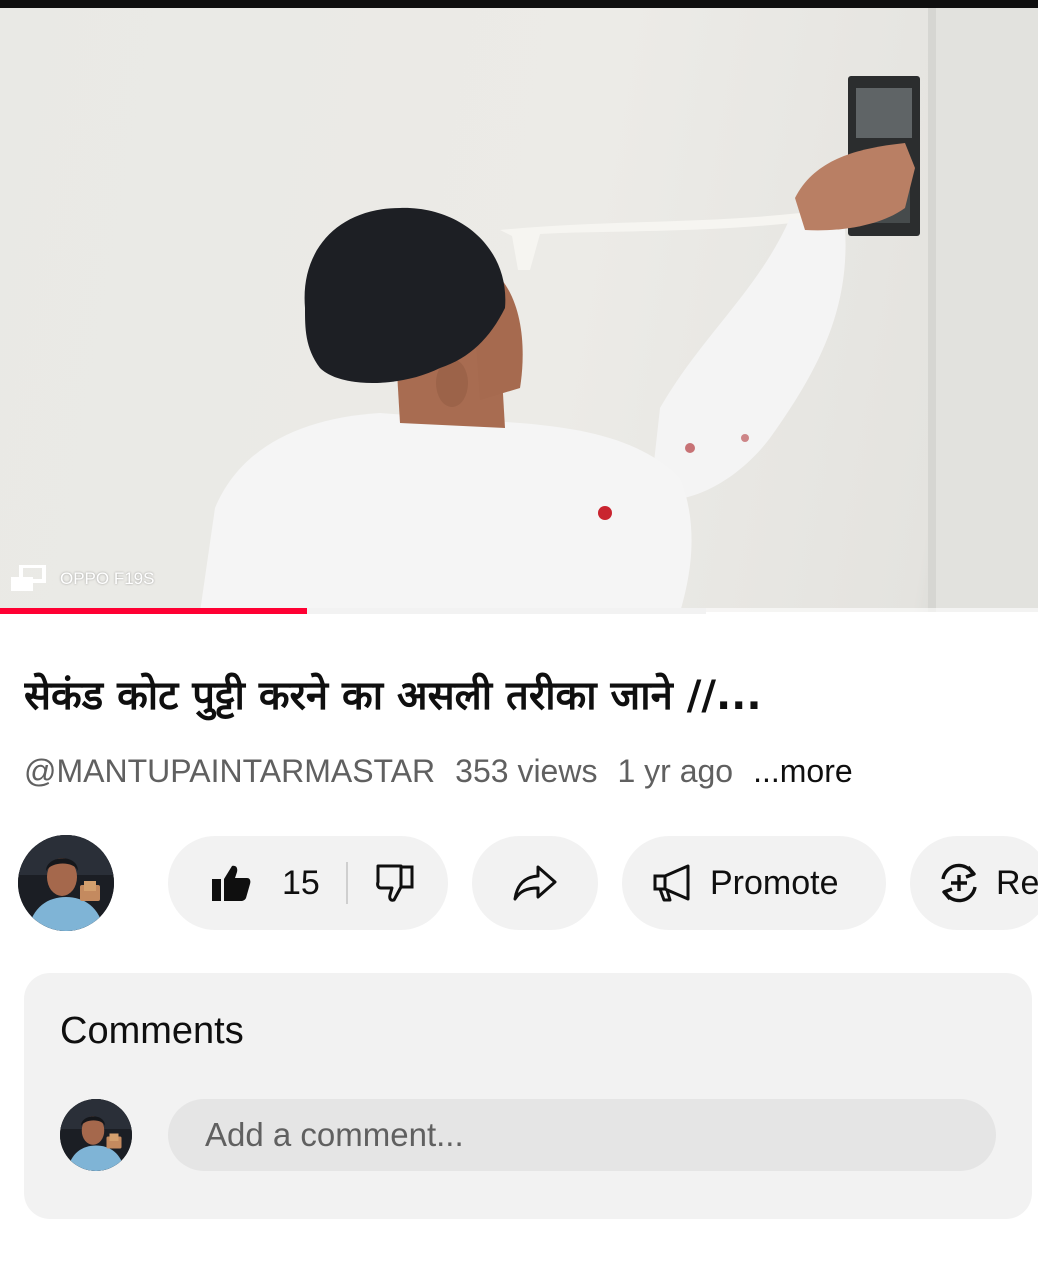  What do you see at coordinates (231, 887) in the screenshot?
I see `thumbs-up-icon` at bounding box center [231, 887].